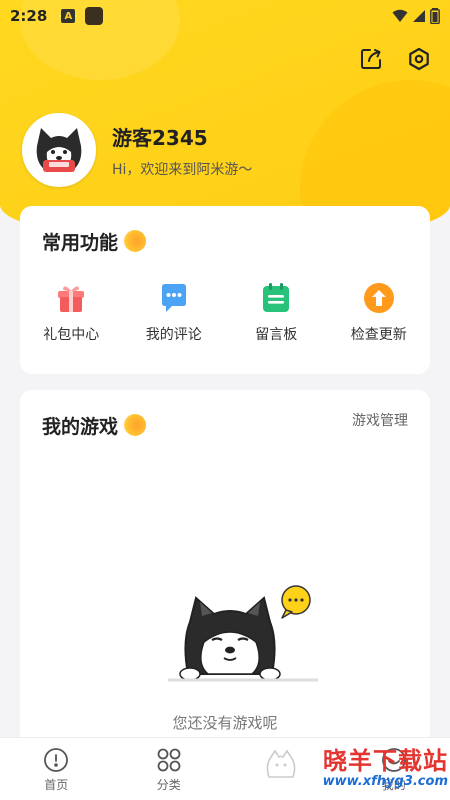  What do you see at coordinates (168, 785) in the screenshot?
I see `nav-label: 分类` at bounding box center [168, 785].